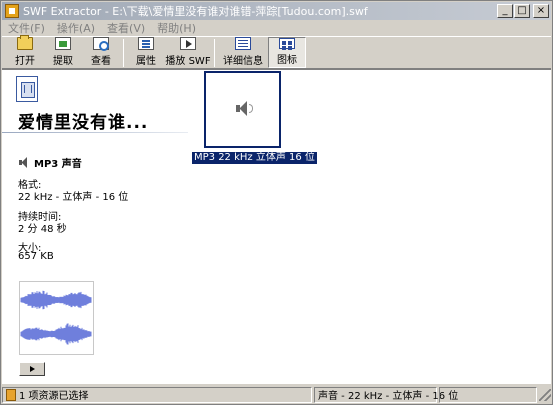  What do you see at coordinates (176, 28) in the screenshot?
I see `menu-help: 帮助(H)` at bounding box center [176, 28].